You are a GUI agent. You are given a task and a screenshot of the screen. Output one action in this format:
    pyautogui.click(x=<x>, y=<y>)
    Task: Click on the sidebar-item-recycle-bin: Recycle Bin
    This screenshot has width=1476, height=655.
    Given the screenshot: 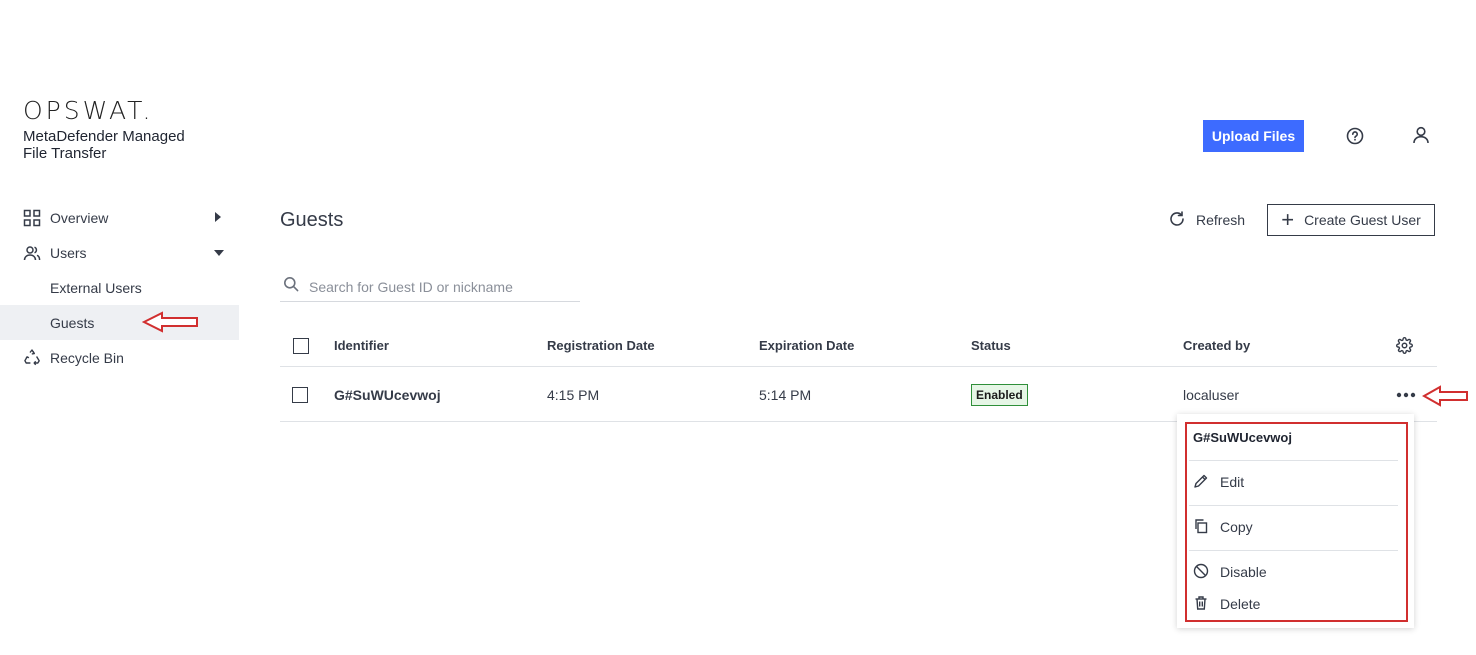 What is the action you would take?
    pyautogui.click(x=119, y=357)
    